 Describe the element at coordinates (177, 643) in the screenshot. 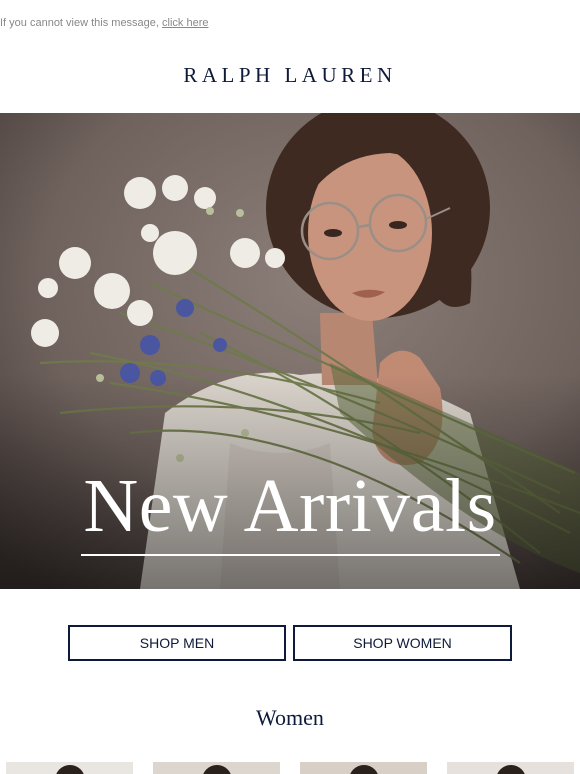

I see `shop-men-button: SHOP MEN` at that location.